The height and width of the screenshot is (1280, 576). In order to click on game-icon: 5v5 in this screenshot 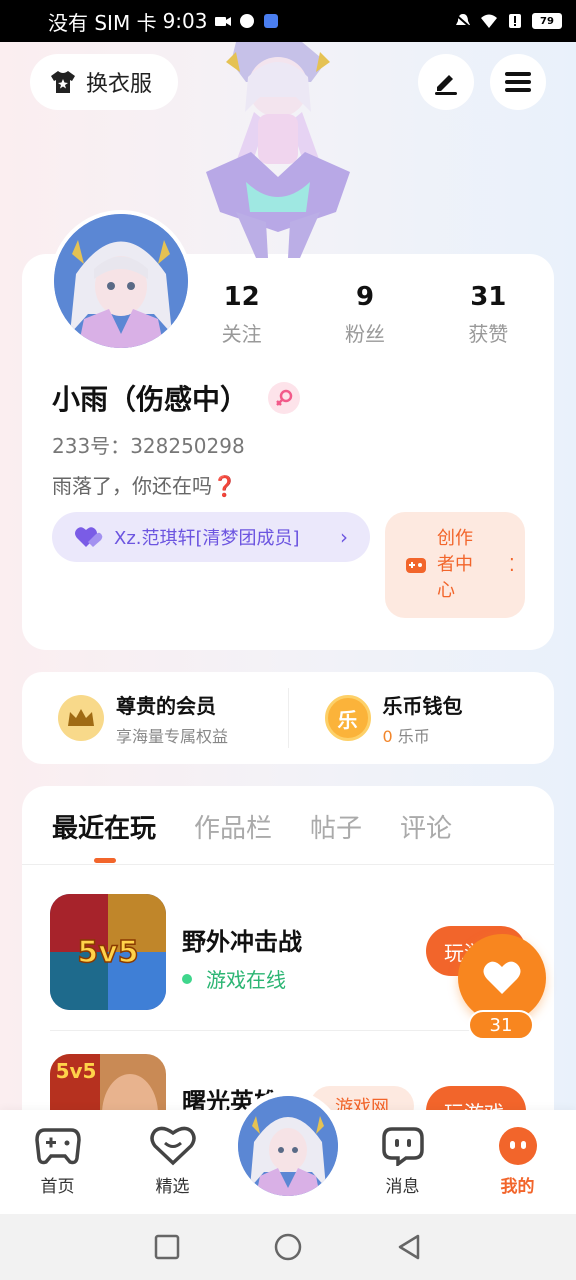, I will do `click(108, 952)`.